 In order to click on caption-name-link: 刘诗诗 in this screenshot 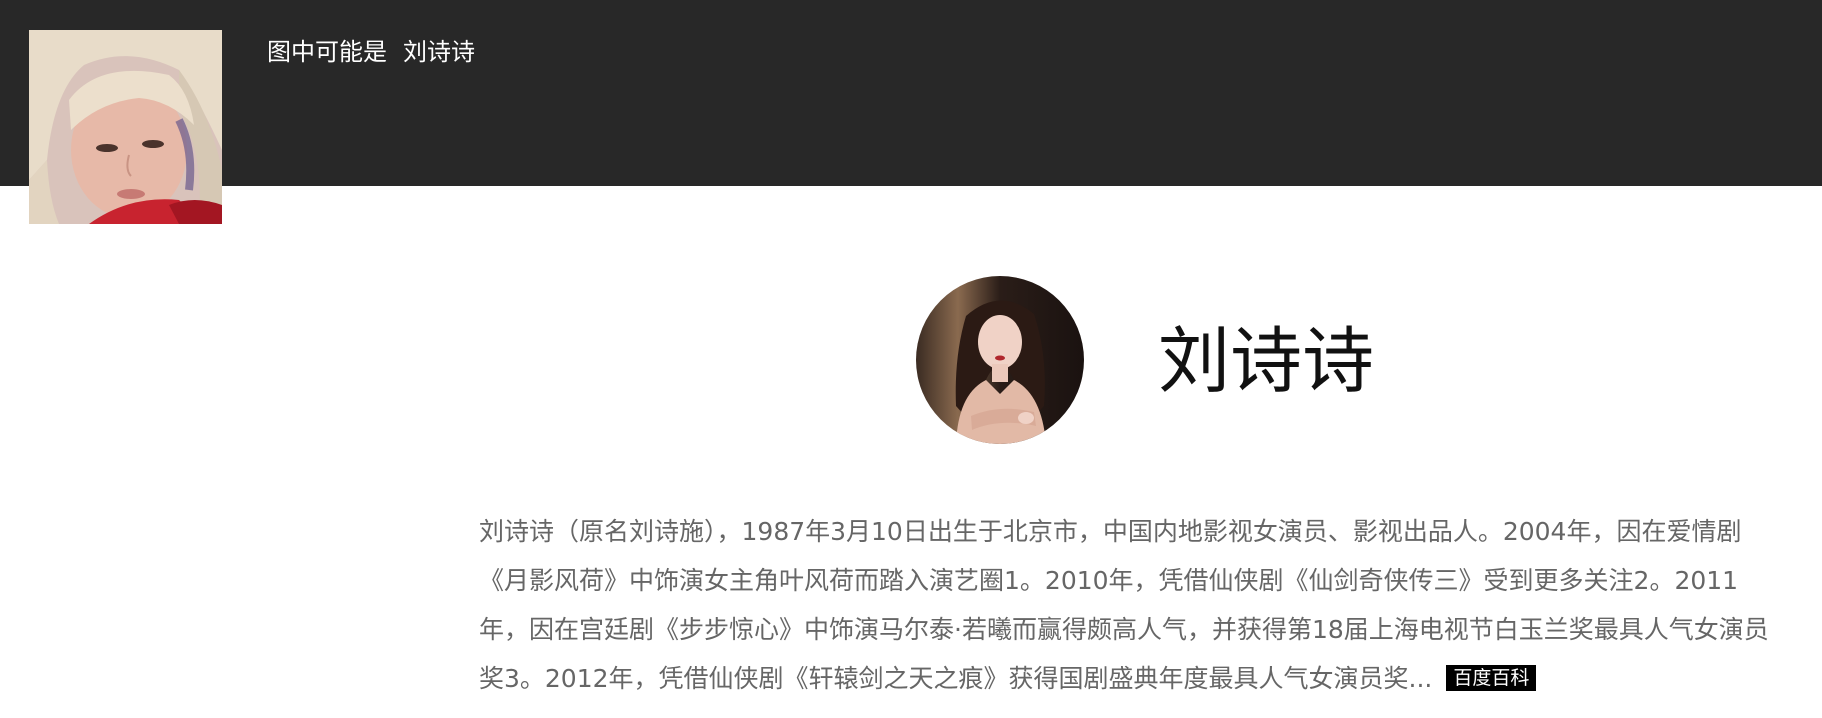, I will do `click(439, 52)`.